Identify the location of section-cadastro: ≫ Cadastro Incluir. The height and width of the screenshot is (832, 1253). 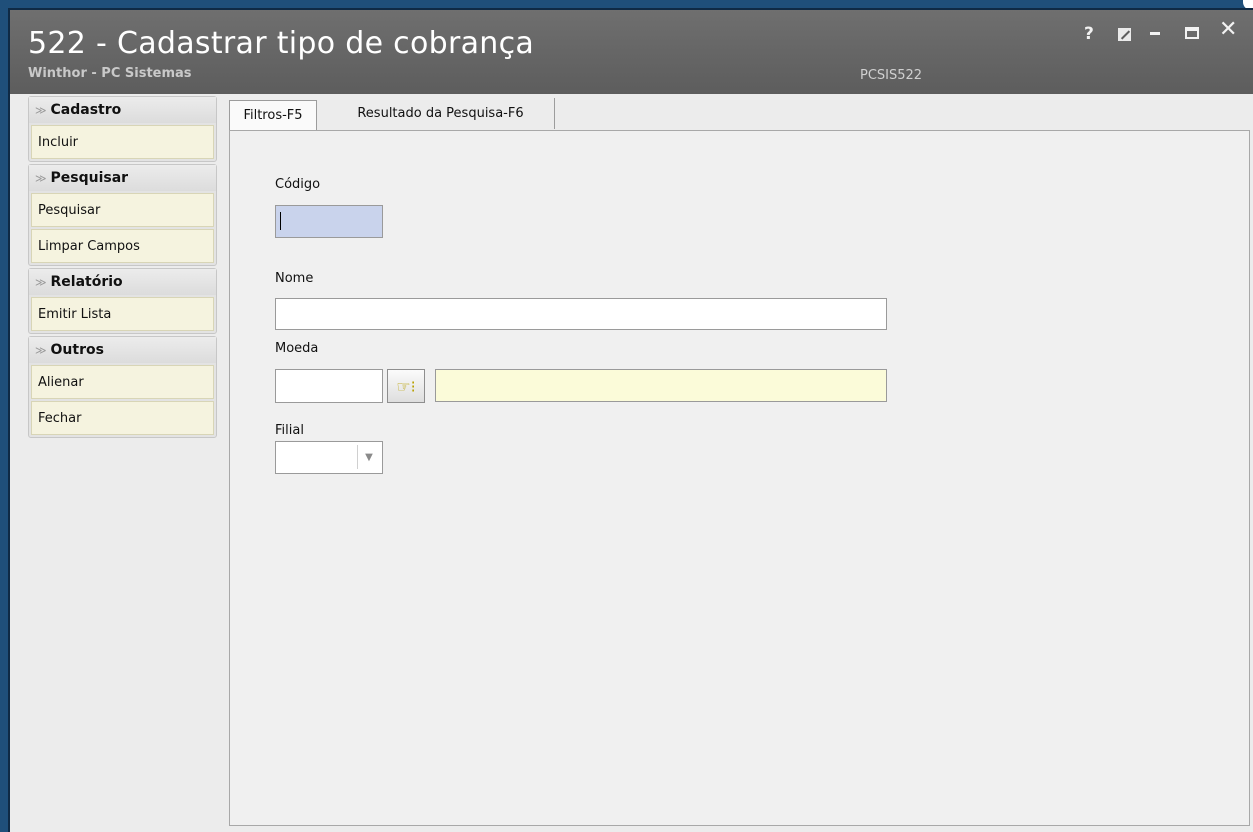
(122, 129).